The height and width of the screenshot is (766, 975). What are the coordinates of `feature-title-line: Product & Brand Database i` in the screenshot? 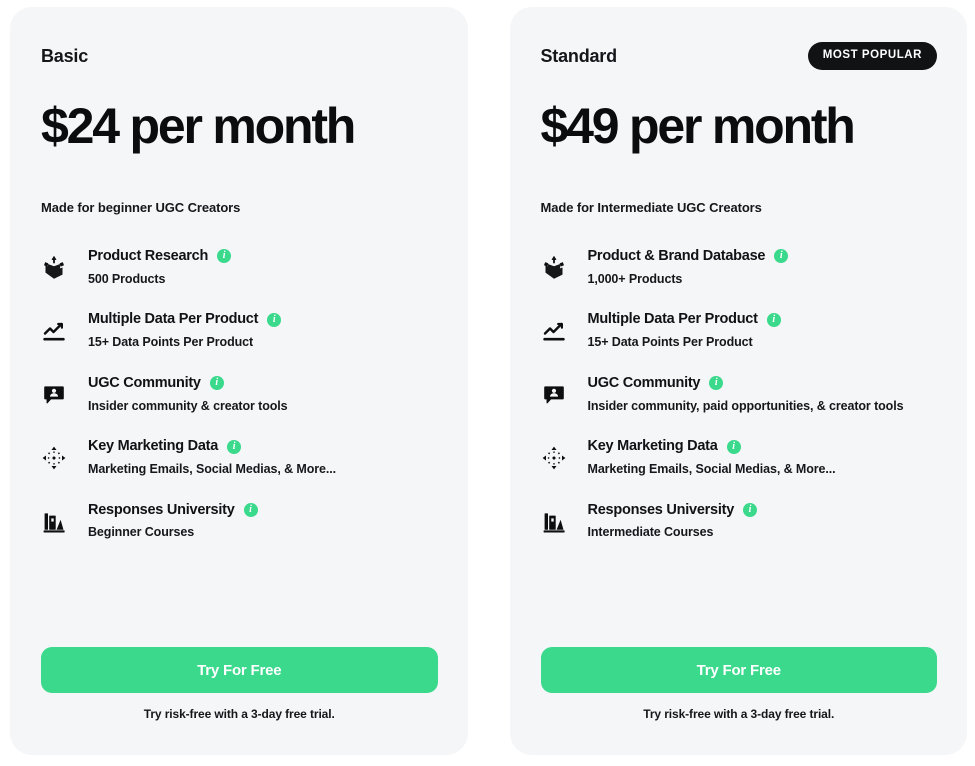 It's located at (688, 256).